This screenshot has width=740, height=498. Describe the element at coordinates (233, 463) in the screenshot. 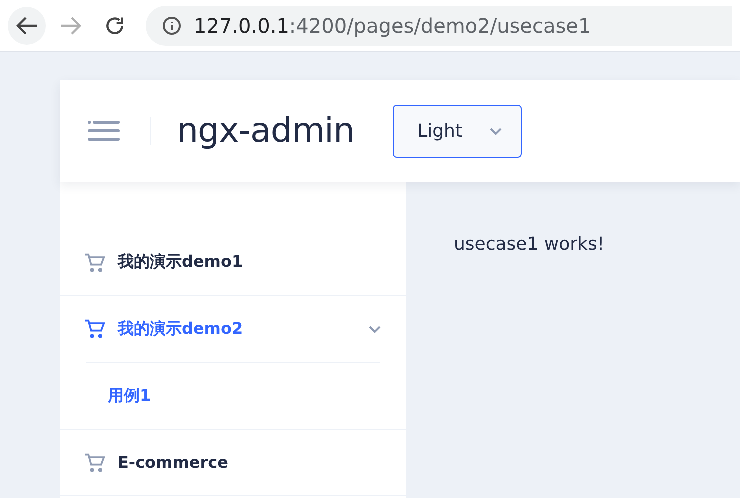

I see `menu-item: E-commerce` at that location.